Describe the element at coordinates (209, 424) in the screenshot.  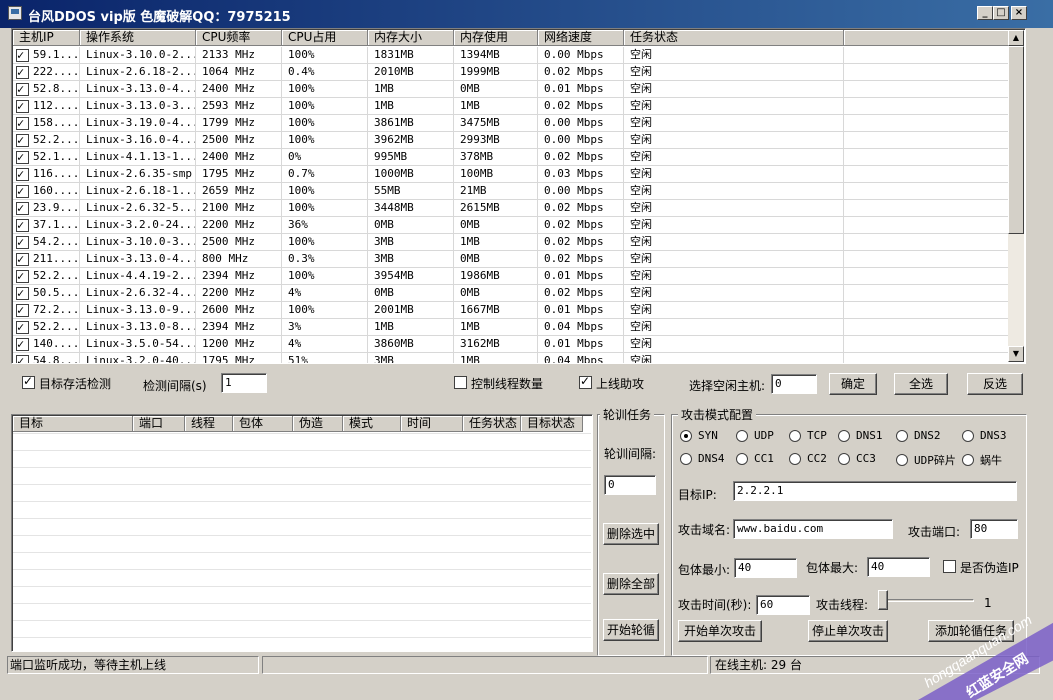
I see `task-column-header: 线程` at that location.